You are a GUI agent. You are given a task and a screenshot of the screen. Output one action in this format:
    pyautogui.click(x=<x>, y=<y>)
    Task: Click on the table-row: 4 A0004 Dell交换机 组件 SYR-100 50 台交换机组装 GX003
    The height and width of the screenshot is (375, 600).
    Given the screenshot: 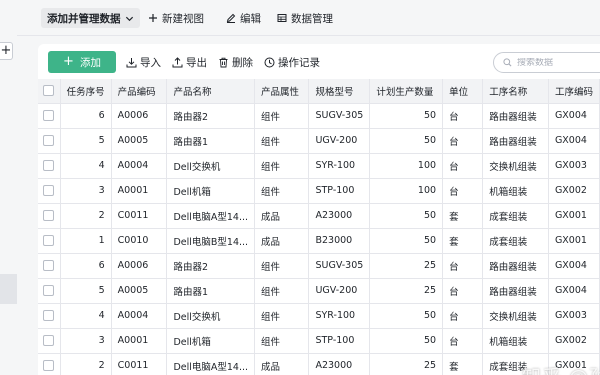 What is the action you would take?
    pyautogui.click(x=319, y=316)
    